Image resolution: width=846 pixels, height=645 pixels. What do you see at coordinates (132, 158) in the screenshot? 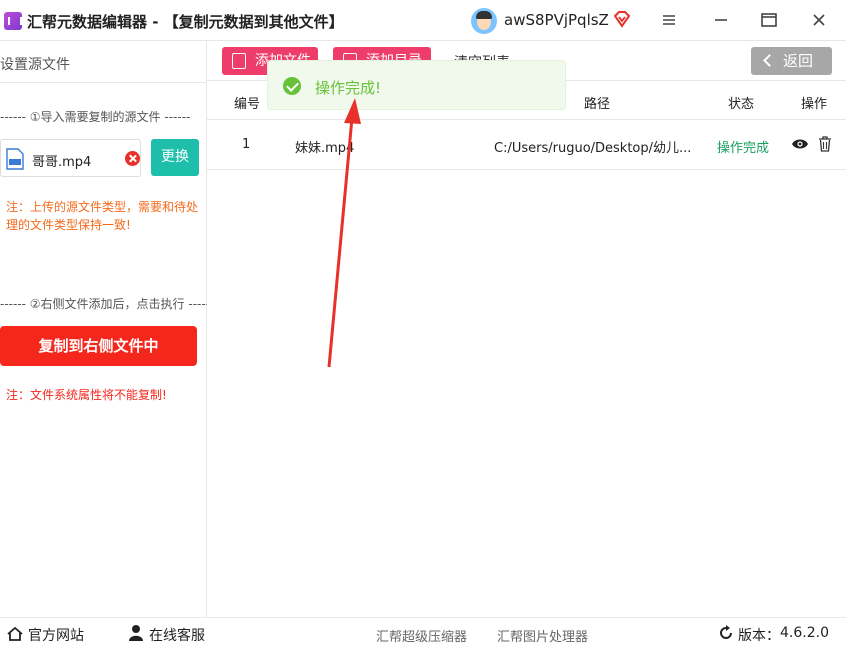
I see `remove-file-icon` at bounding box center [132, 158].